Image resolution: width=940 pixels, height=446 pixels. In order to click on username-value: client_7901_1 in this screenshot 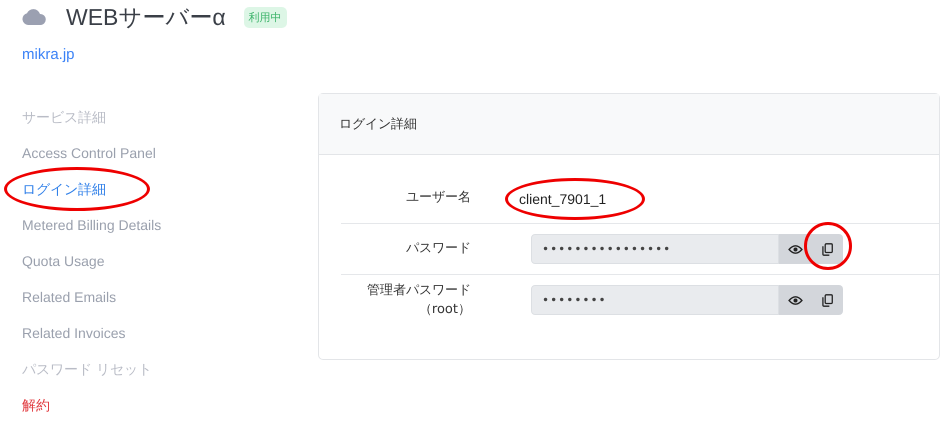, I will do `click(562, 198)`.